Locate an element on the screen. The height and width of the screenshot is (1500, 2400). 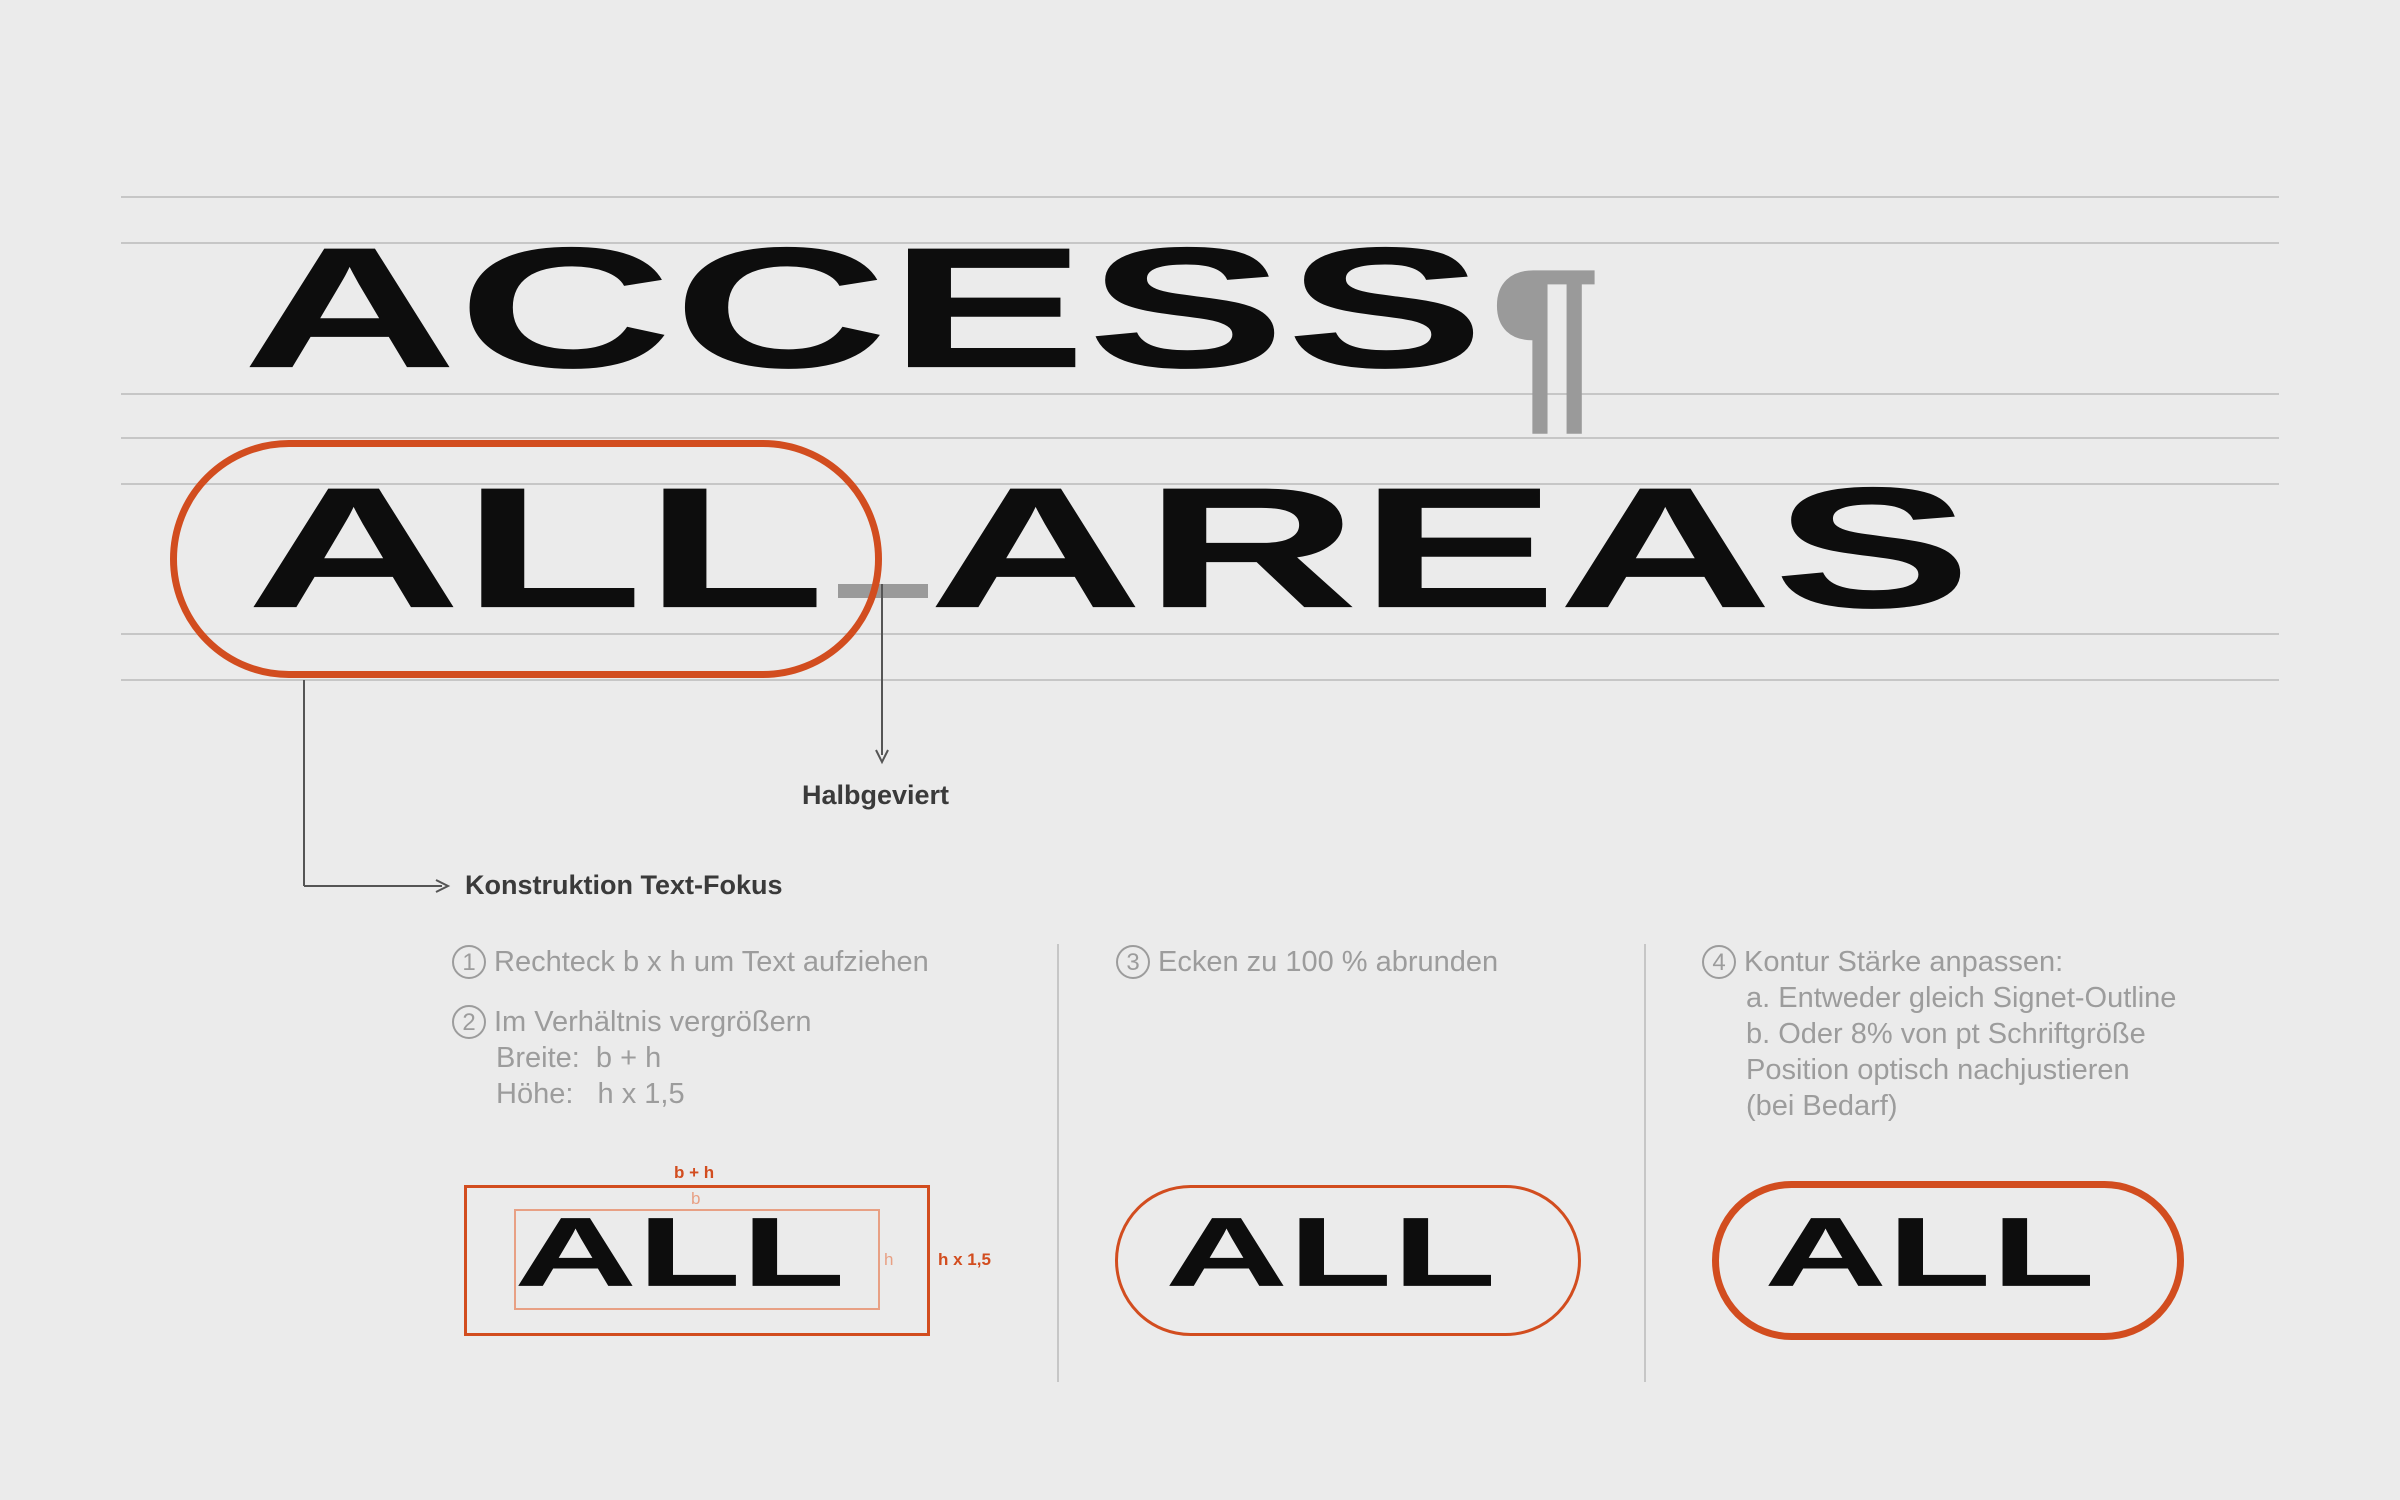
example-word-2: ALL is located at coordinates (1331, 1252).